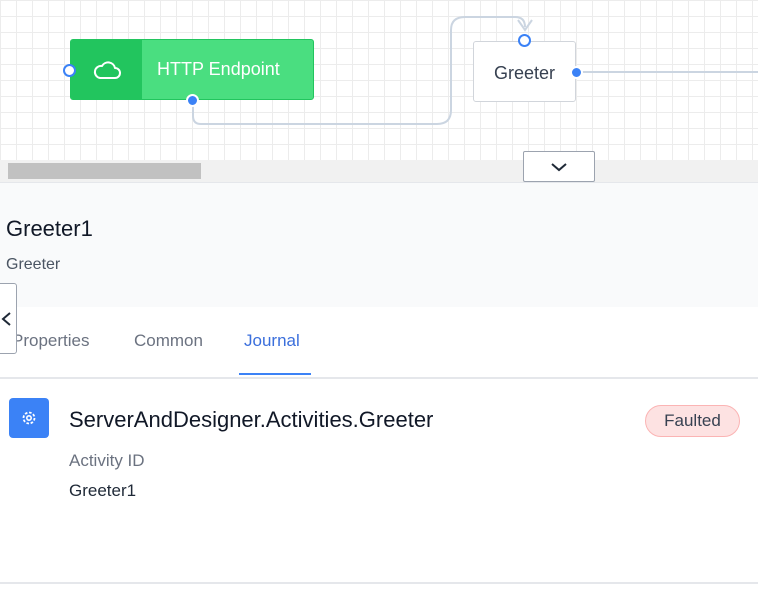 This screenshot has height=609, width=758. Describe the element at coordinates (49, 228) in the screenshot. I see `activity-title: Greeter1` at that location.